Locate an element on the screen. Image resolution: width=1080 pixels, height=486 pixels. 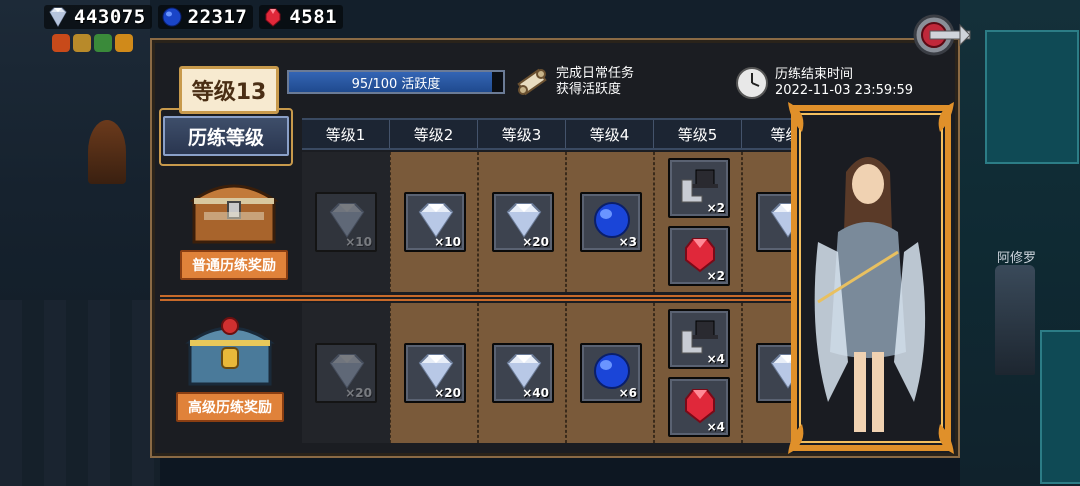
level-column-header: 等级4 is located at coordinates (610, 134).